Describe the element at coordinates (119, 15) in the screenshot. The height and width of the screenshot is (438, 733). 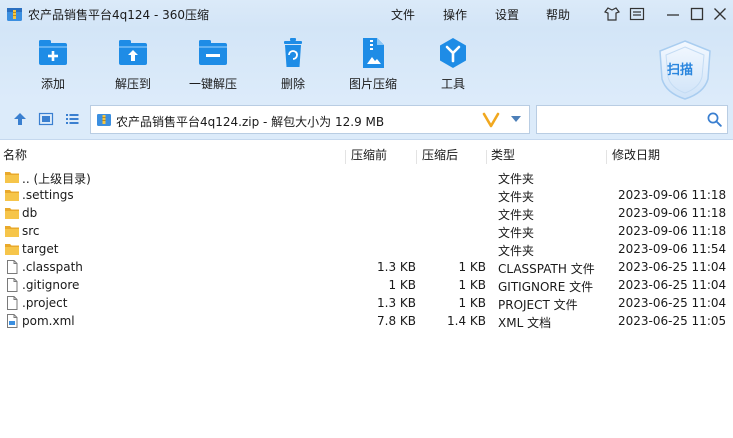
I see `window-title: 农产品销售平台4q124 - 360压缩` at that location.